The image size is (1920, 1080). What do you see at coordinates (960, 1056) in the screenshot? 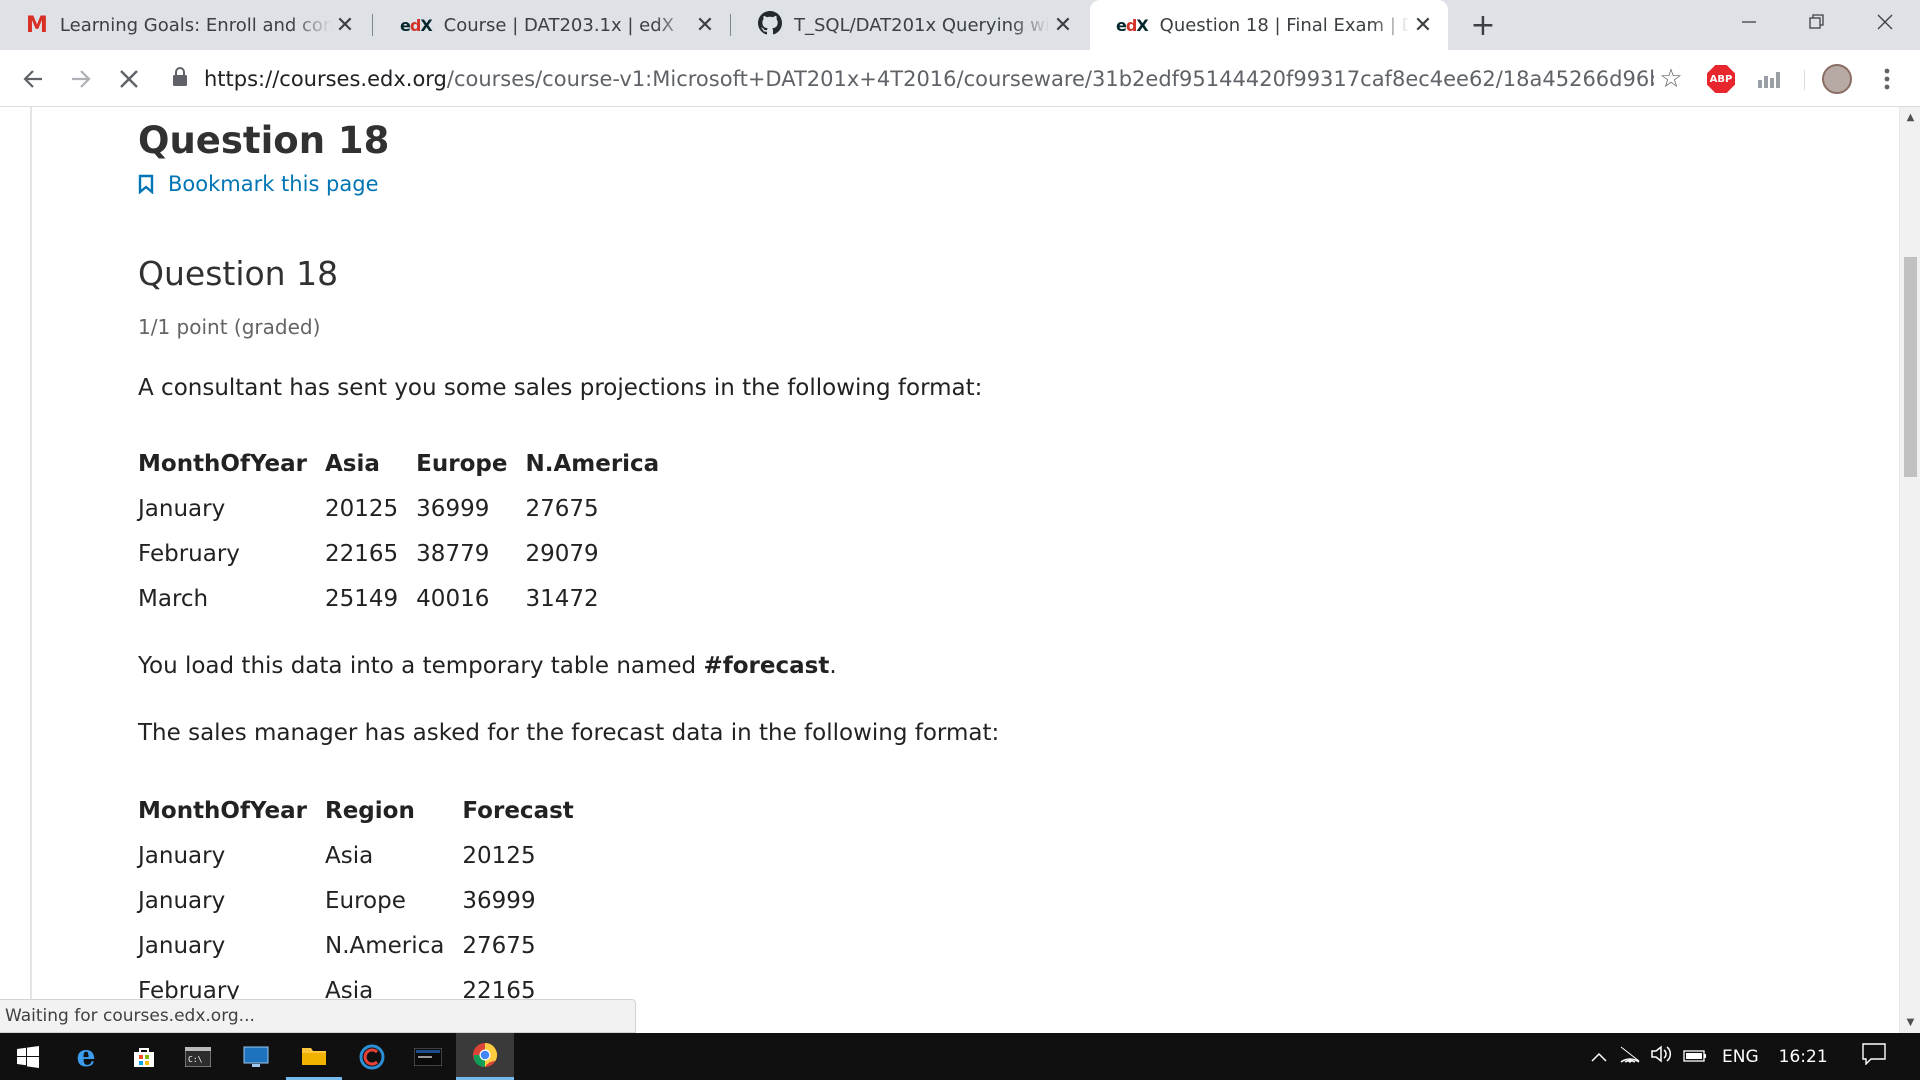
I see `windows-taskbar: e C:\ ENG 16:21` at bounding box center [960, 1056].